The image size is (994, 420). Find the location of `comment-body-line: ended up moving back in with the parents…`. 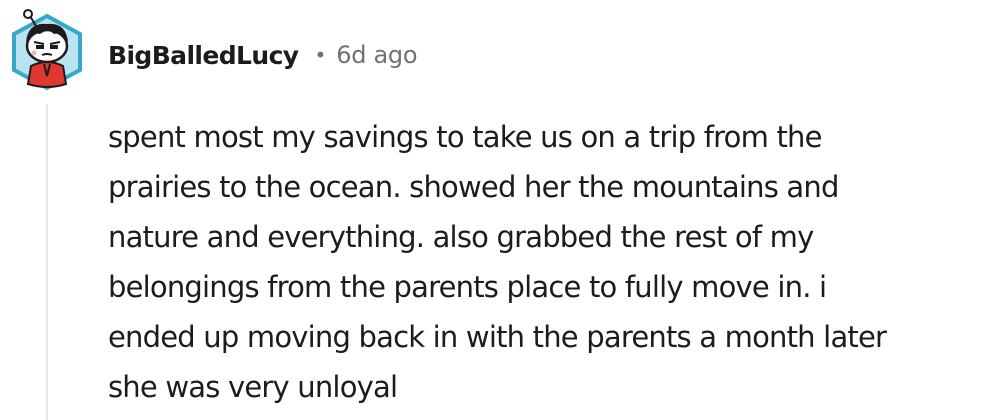

comment-body-line: ended up moving back in with the parents… is located at coordinates (497, 337).